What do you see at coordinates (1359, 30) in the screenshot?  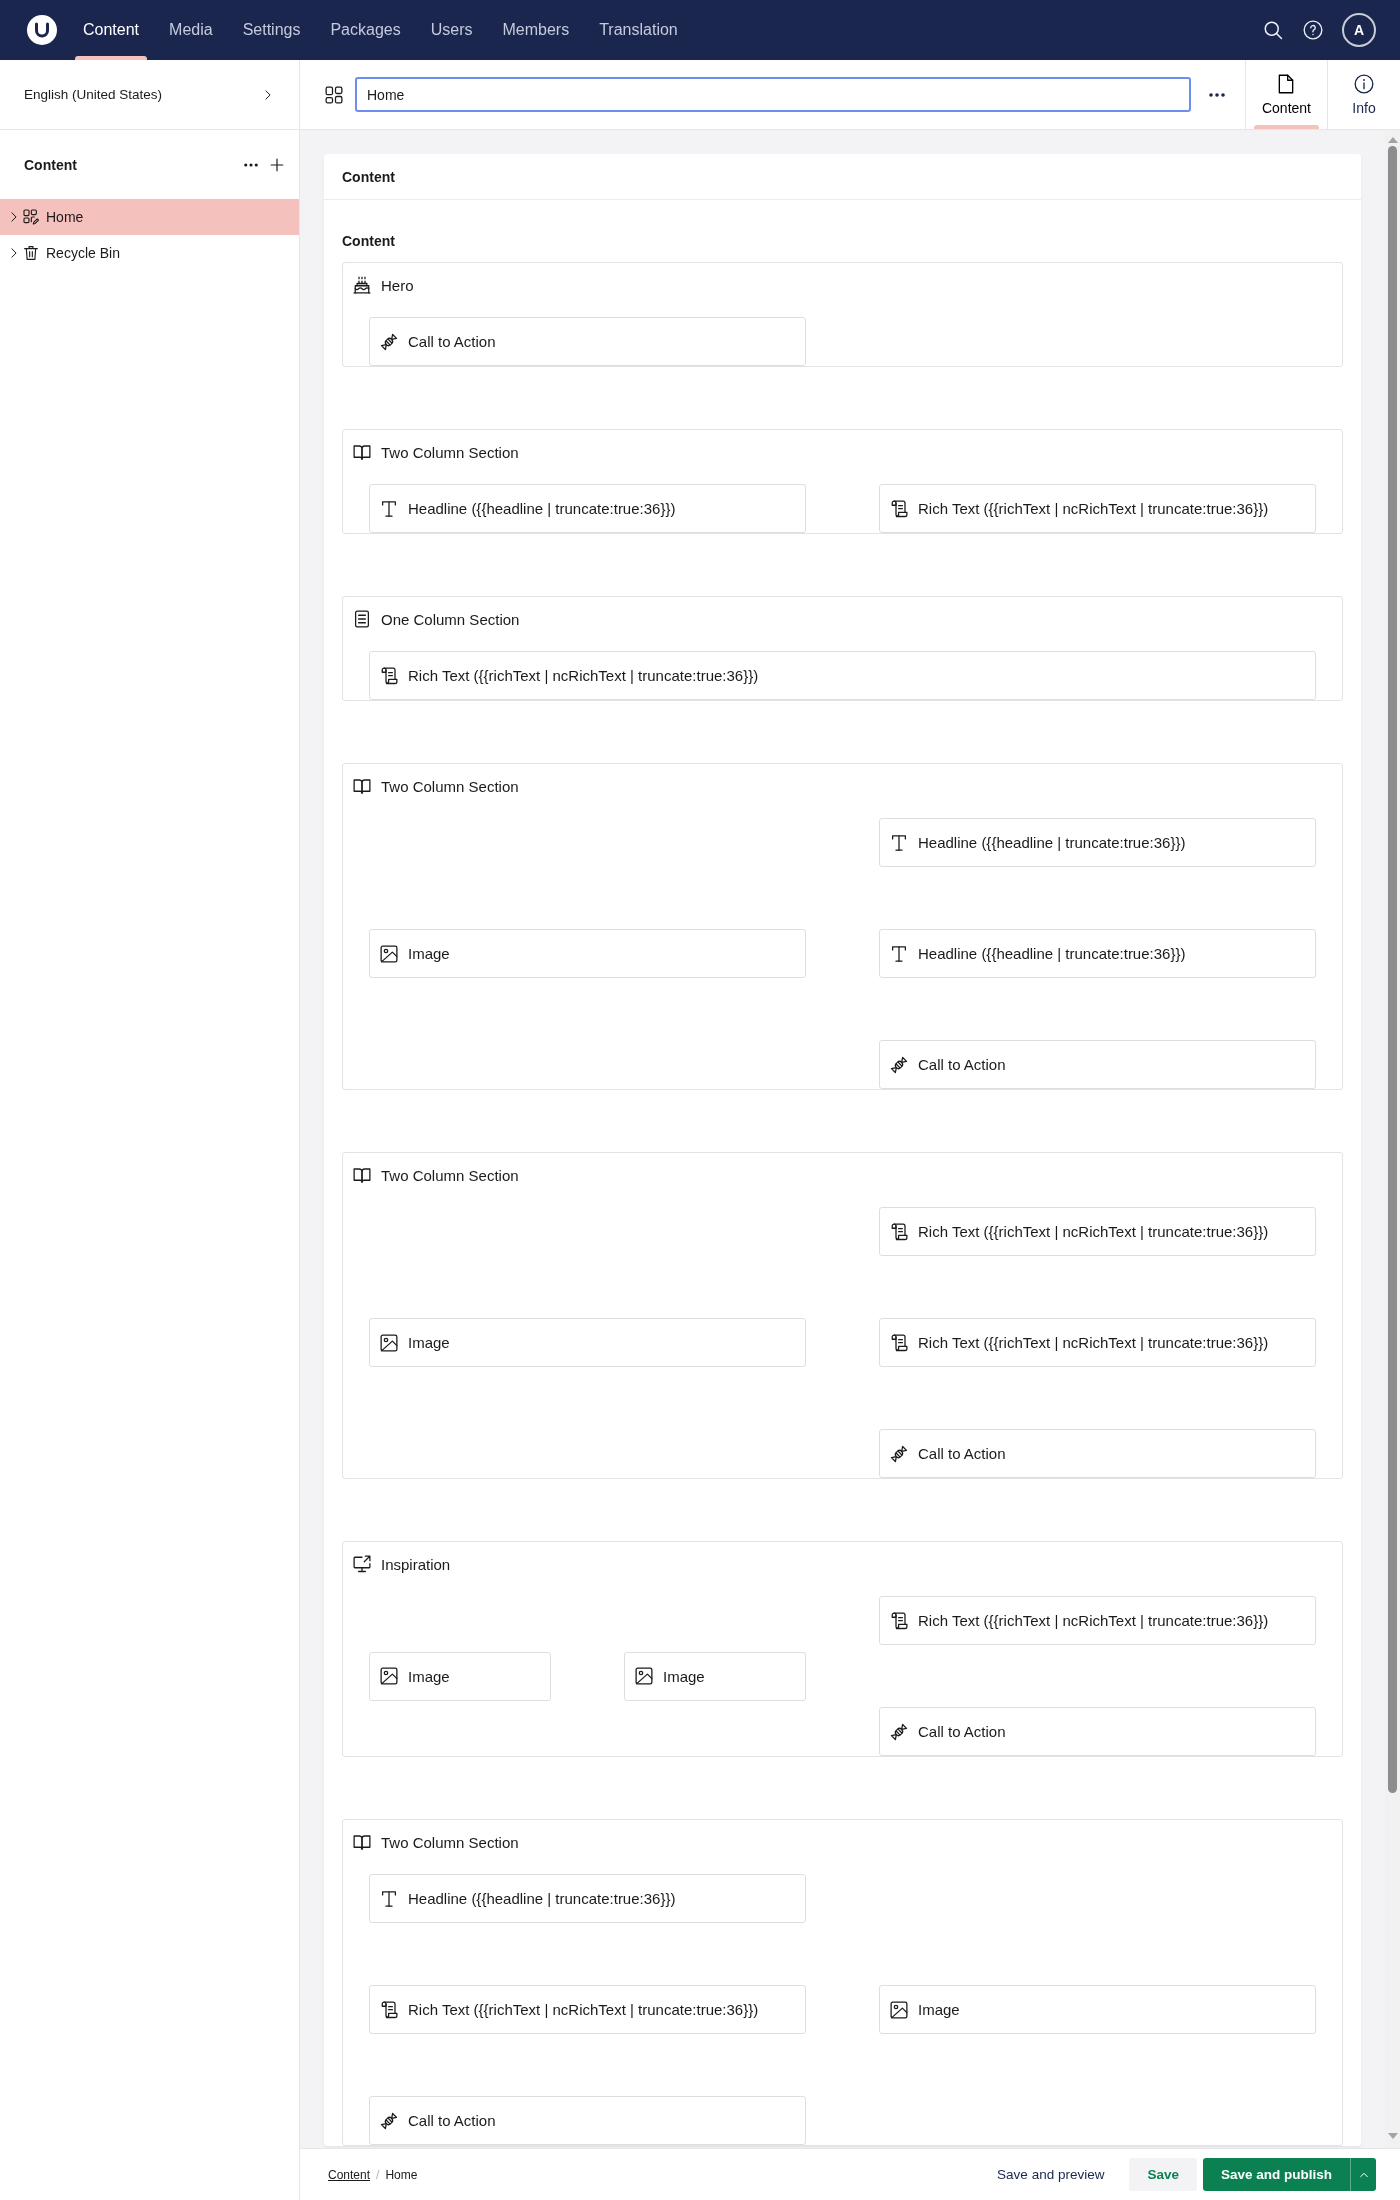 I see `avatar-button: A` at bounding box center [1359, 30].